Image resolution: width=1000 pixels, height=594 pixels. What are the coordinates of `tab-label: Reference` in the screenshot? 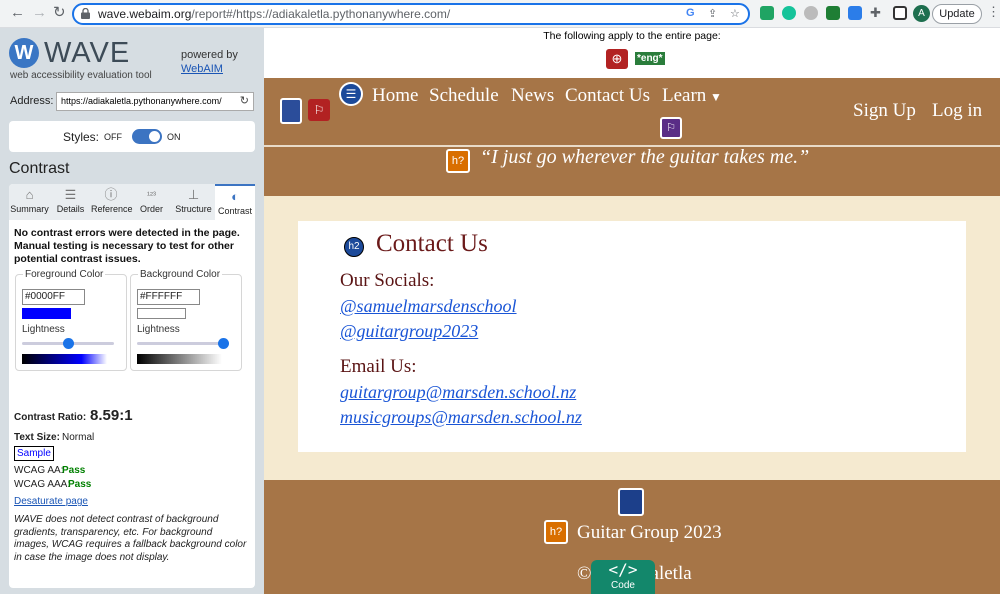 It's located at (112, 209).